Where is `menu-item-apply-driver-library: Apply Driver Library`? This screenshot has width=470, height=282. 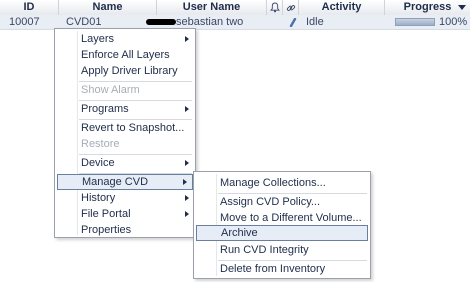
menu-item-apply-driver-library: Apply Driver Library is located at coordinates (125, 71).